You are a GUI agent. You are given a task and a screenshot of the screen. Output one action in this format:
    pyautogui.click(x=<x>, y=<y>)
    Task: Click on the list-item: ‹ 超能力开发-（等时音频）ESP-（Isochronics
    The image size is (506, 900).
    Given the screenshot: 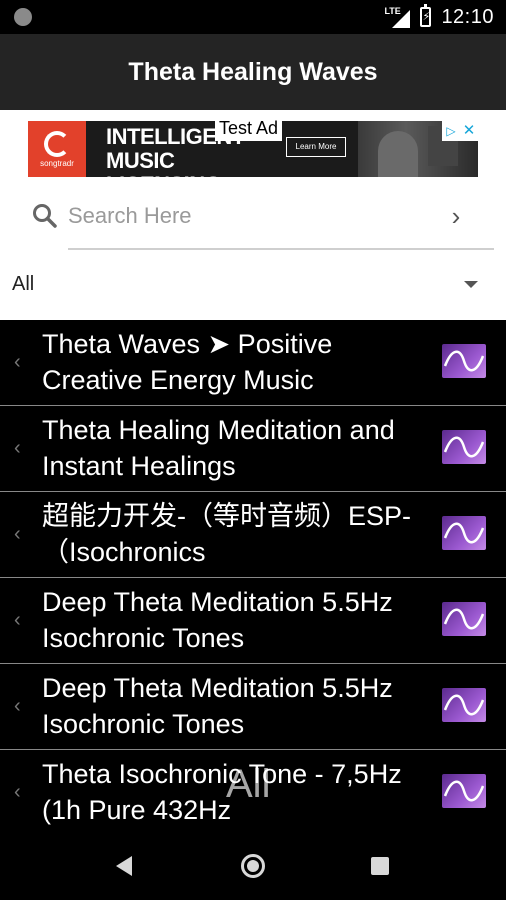 What is the action you would take?
    pyautogui.click(x=253, y=536)
    